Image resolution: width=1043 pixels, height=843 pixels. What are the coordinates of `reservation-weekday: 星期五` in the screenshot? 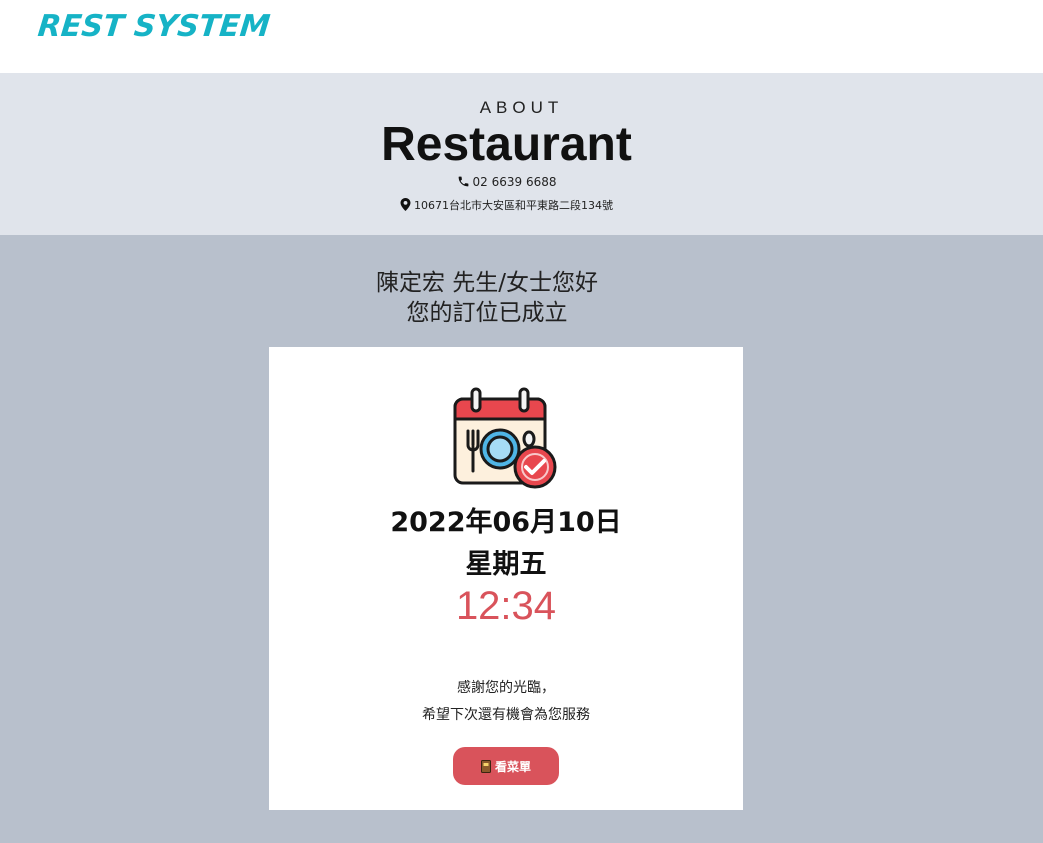 It's located at (506, 564).